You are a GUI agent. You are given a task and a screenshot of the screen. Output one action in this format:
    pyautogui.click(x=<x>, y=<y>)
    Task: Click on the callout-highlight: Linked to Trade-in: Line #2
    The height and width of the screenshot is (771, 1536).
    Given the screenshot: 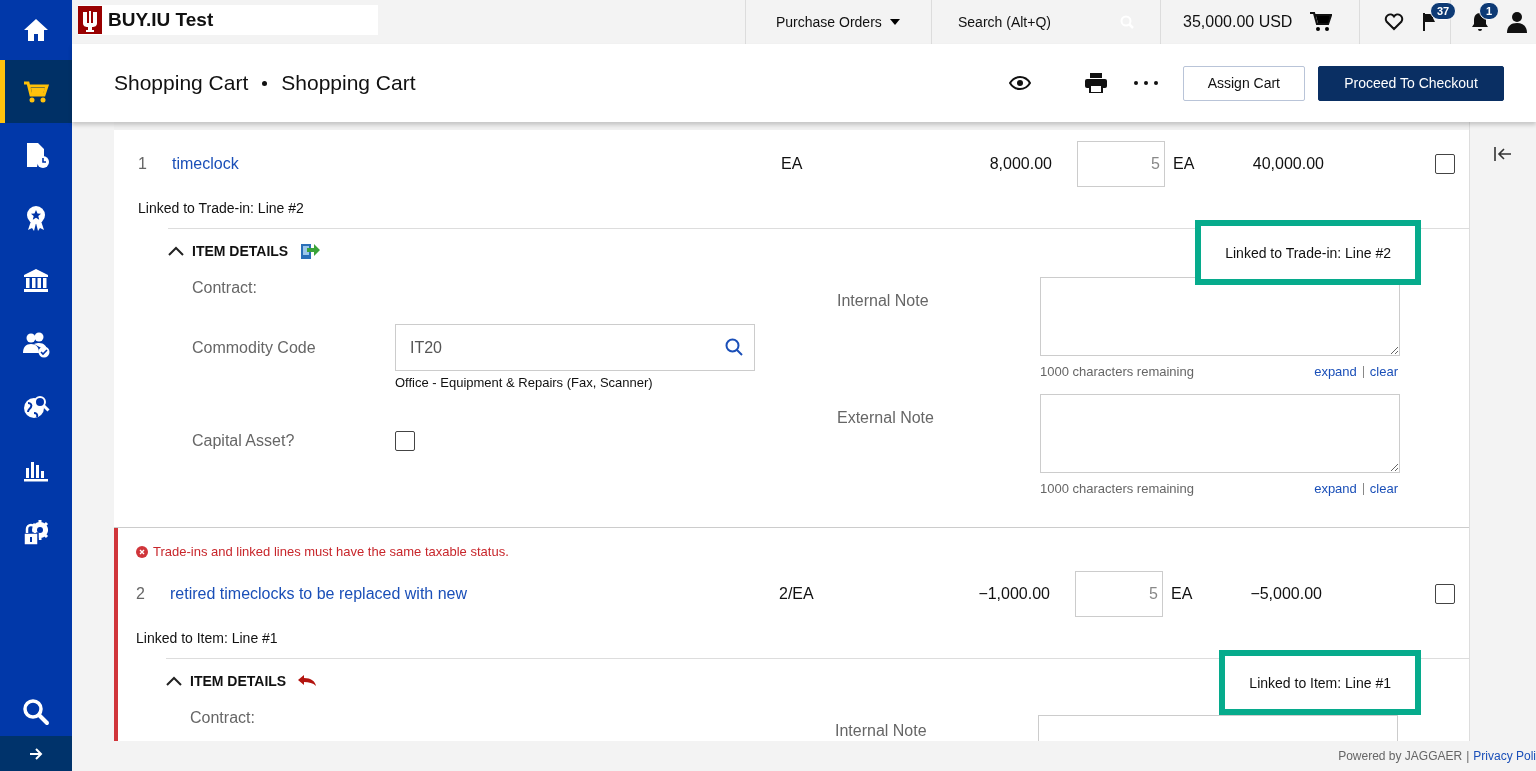 What is the action you would take?
    pyautogui.click(x=1308, y=252)
    